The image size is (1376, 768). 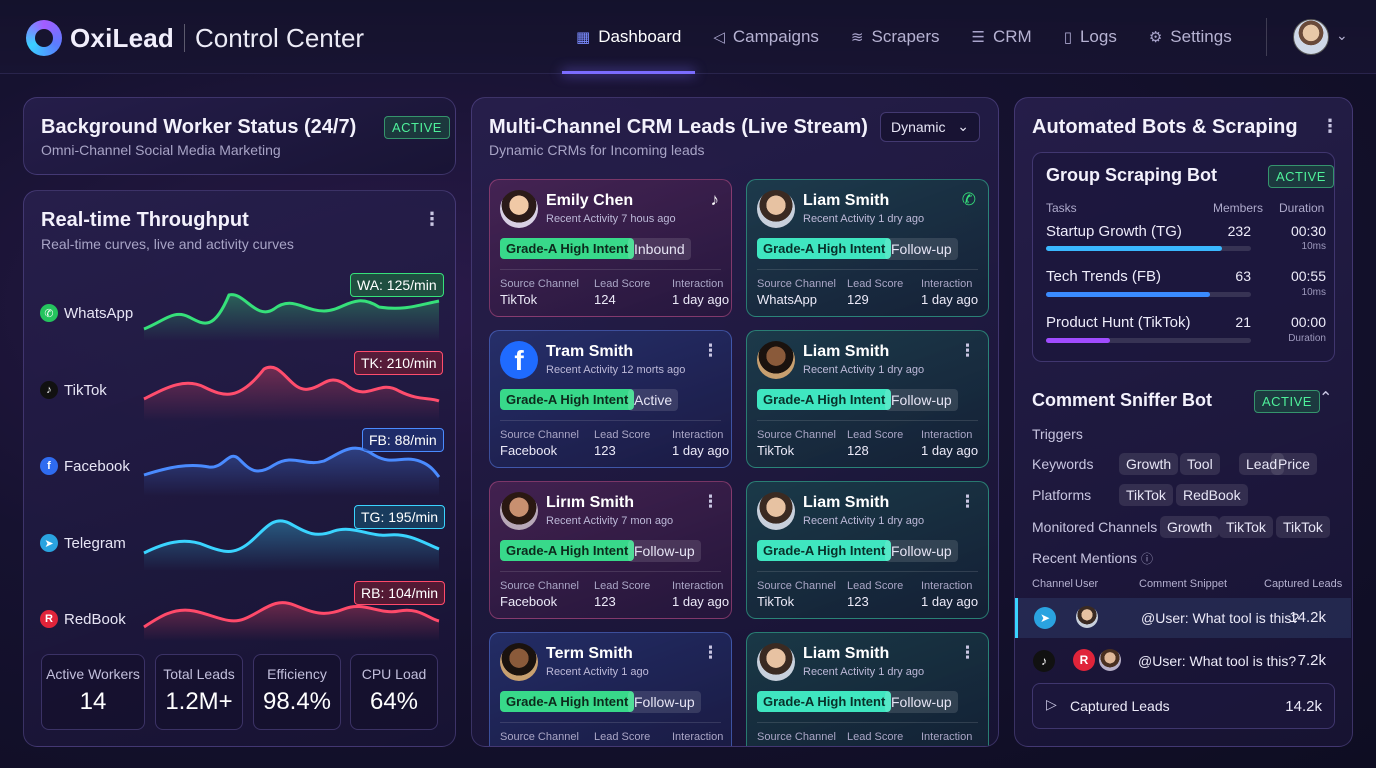 What do you see at coordinates (858, 450) in the screenshot?
I see `score-value: 128` at bounding box center [858, 450].